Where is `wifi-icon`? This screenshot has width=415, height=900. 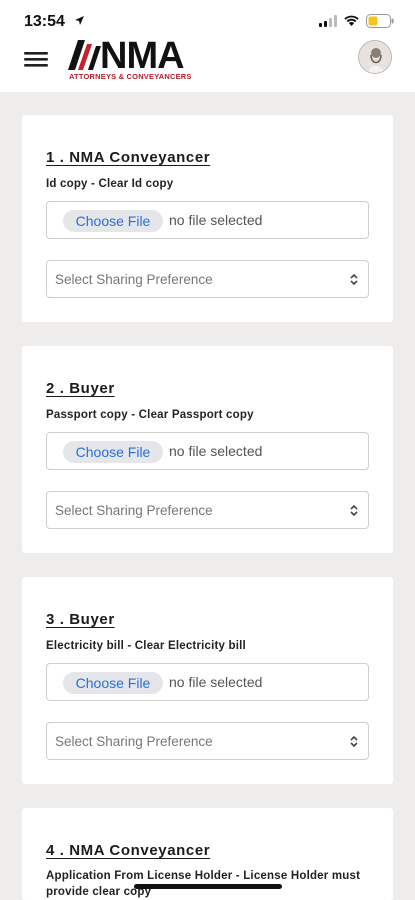
wifi-icon is located at coordinates (351, 20).